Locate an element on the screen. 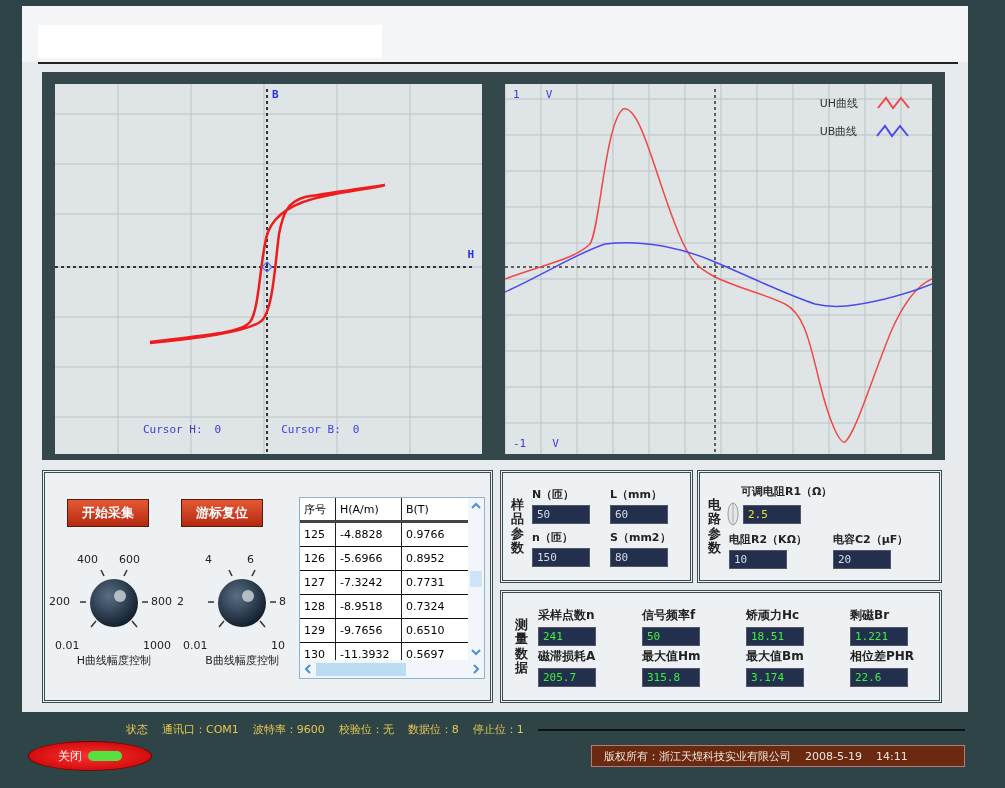 The image size is (1005, 788). horizontal-scrollbar is located at coordinates (392, 669).